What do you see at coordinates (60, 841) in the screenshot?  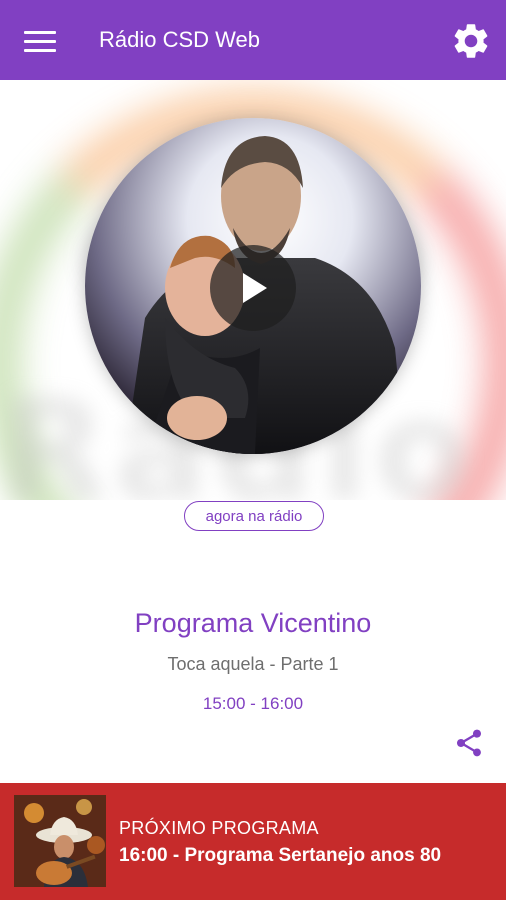 I see `next-program-thumbnail` at bounding box center [60, 841].